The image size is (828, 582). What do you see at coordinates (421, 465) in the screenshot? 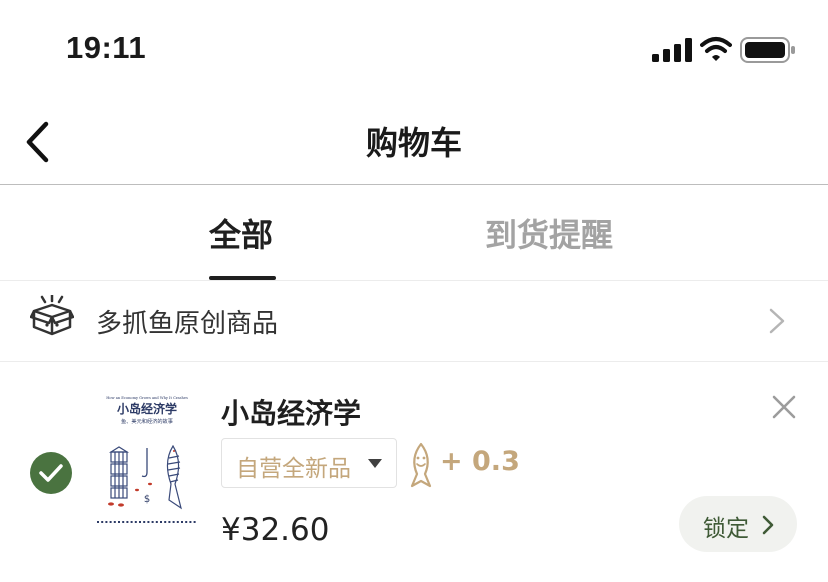
I see `fish-points-icon` at bounding box center [421, 465].